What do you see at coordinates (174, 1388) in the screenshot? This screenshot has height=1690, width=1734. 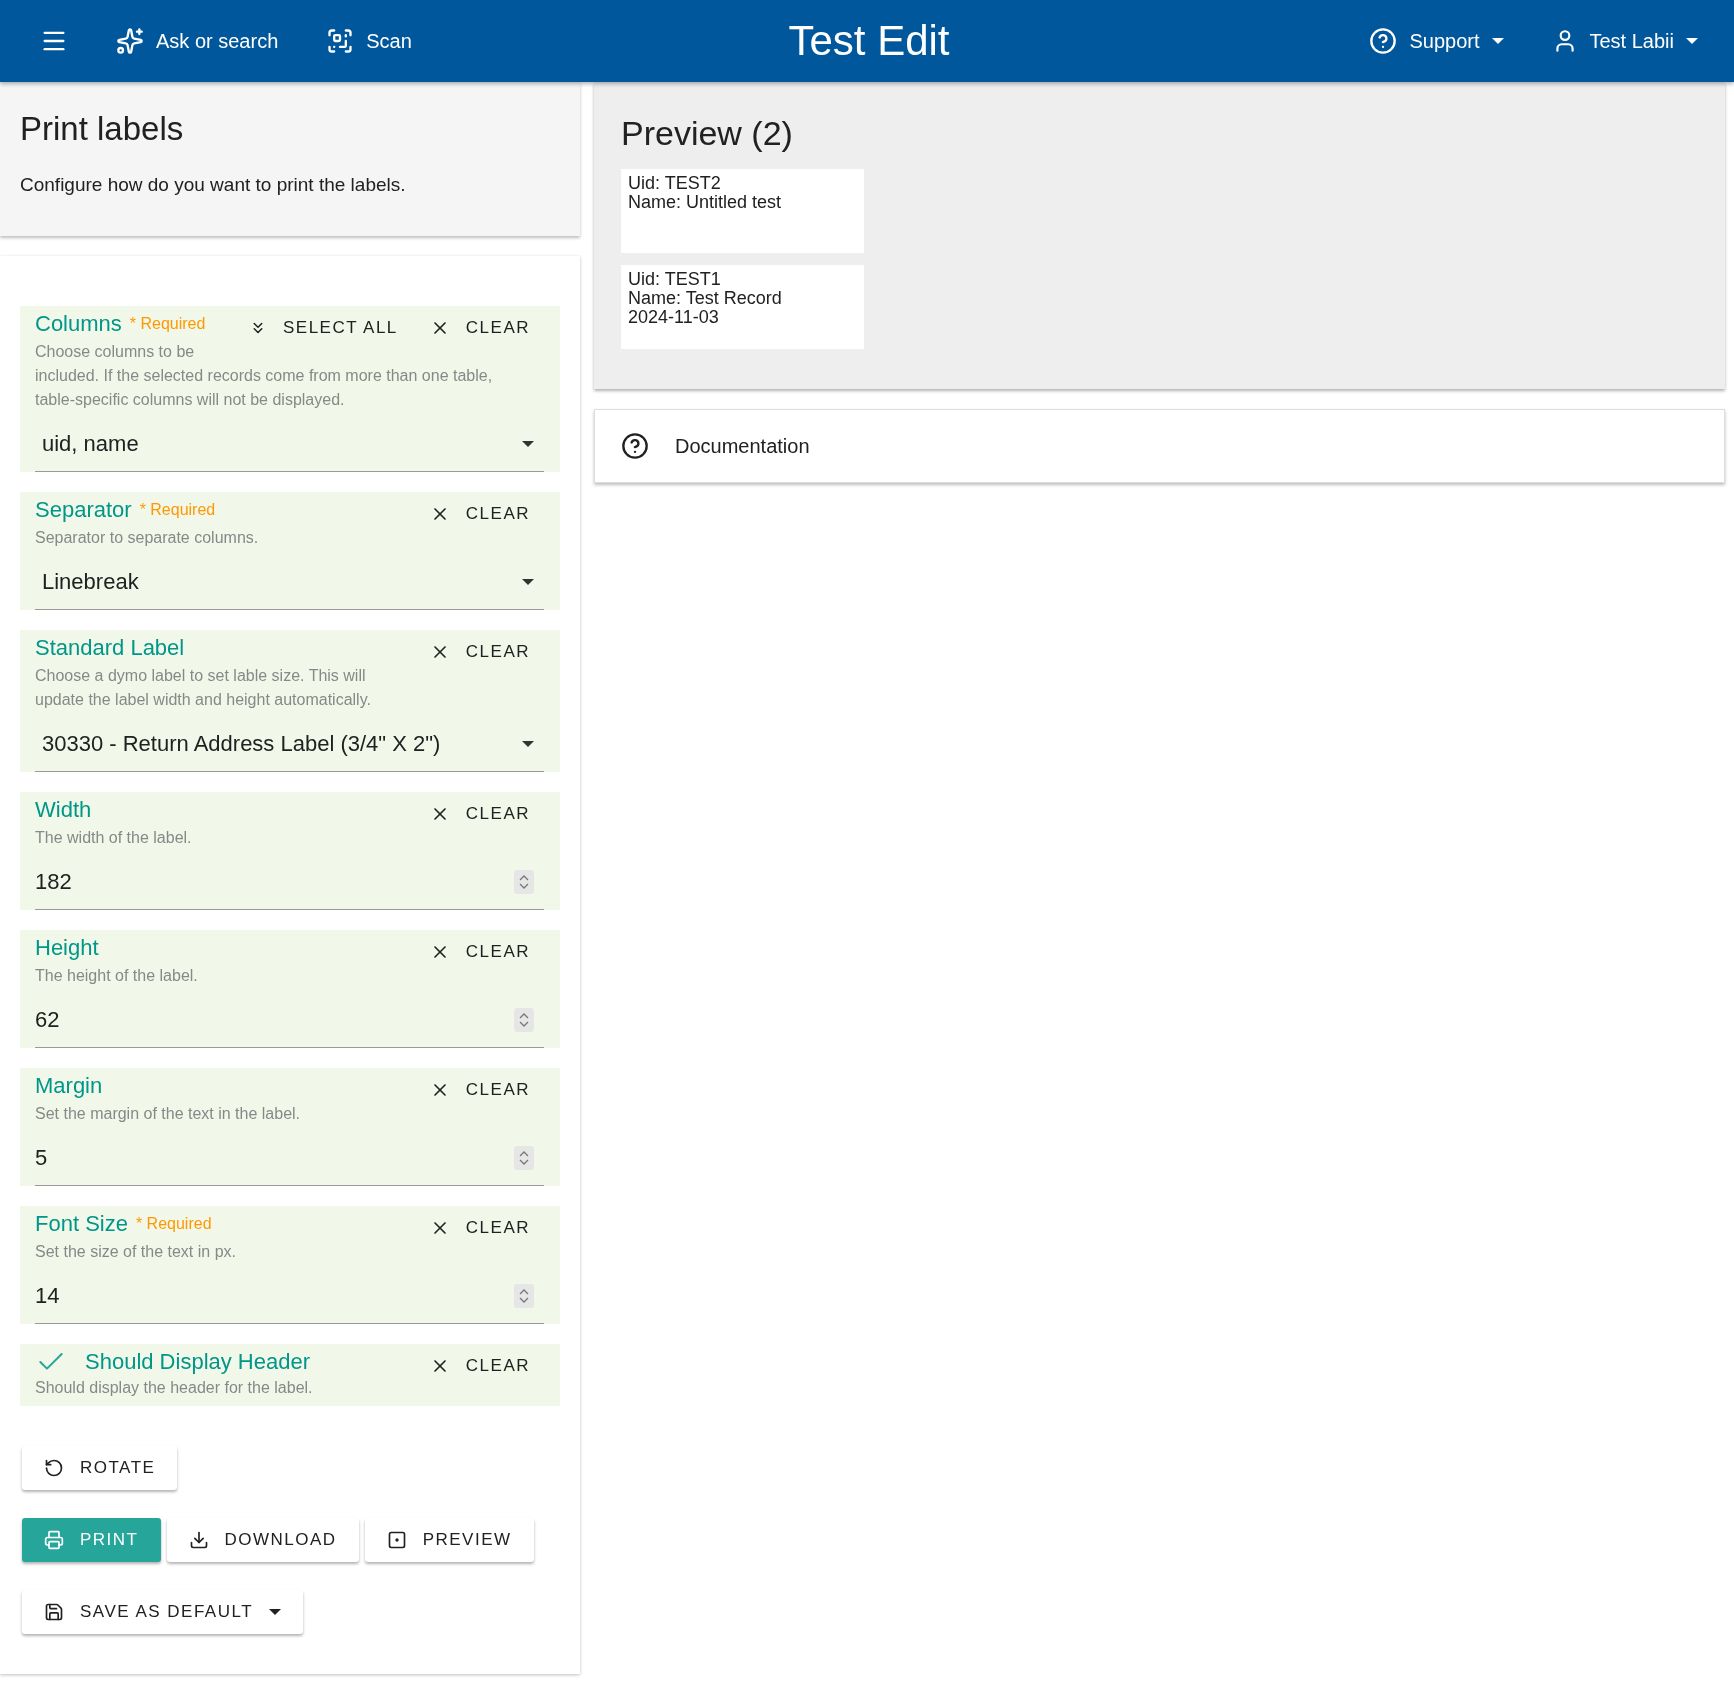 I see `field-help: Should display the header for the label.` at bounding box center [174, 1388].